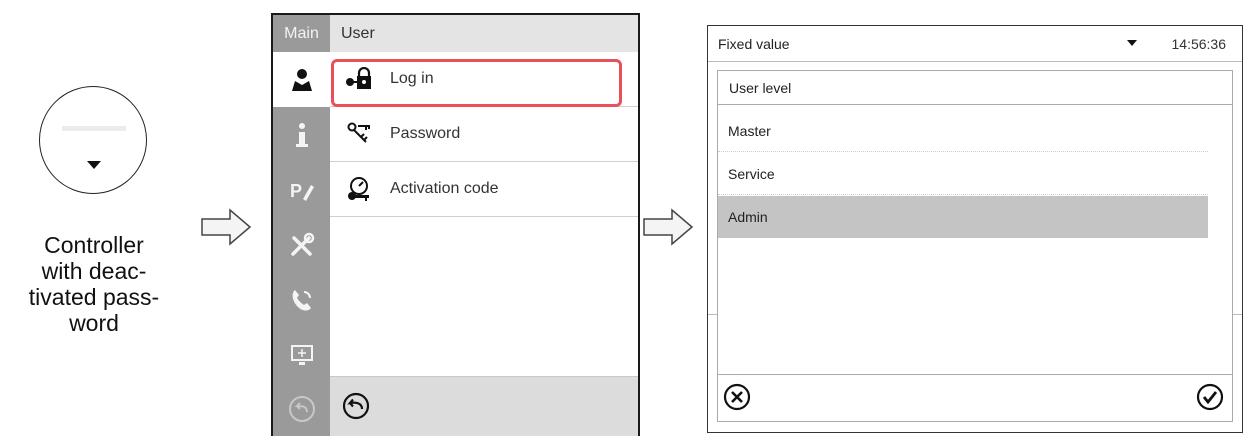 Image resolution: width=1258 pixels, height=436 pixels. Describe the element at coordinates (301, 33) in the screenshot. I see `sidebar-title: Main` at that location.